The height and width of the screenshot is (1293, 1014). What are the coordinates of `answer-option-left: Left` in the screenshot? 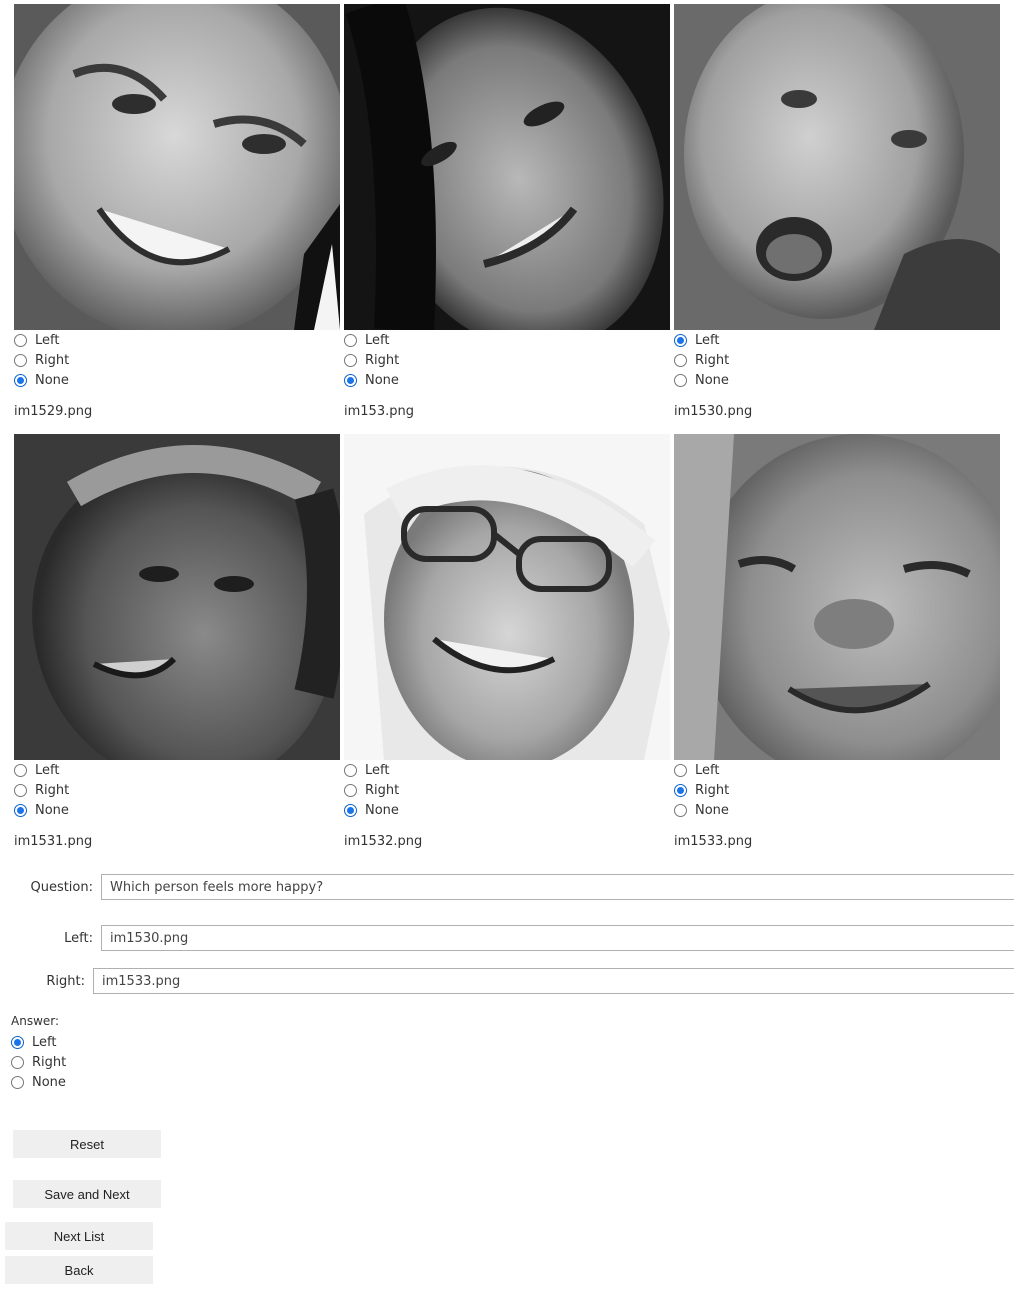 It's located at (38, 1042).